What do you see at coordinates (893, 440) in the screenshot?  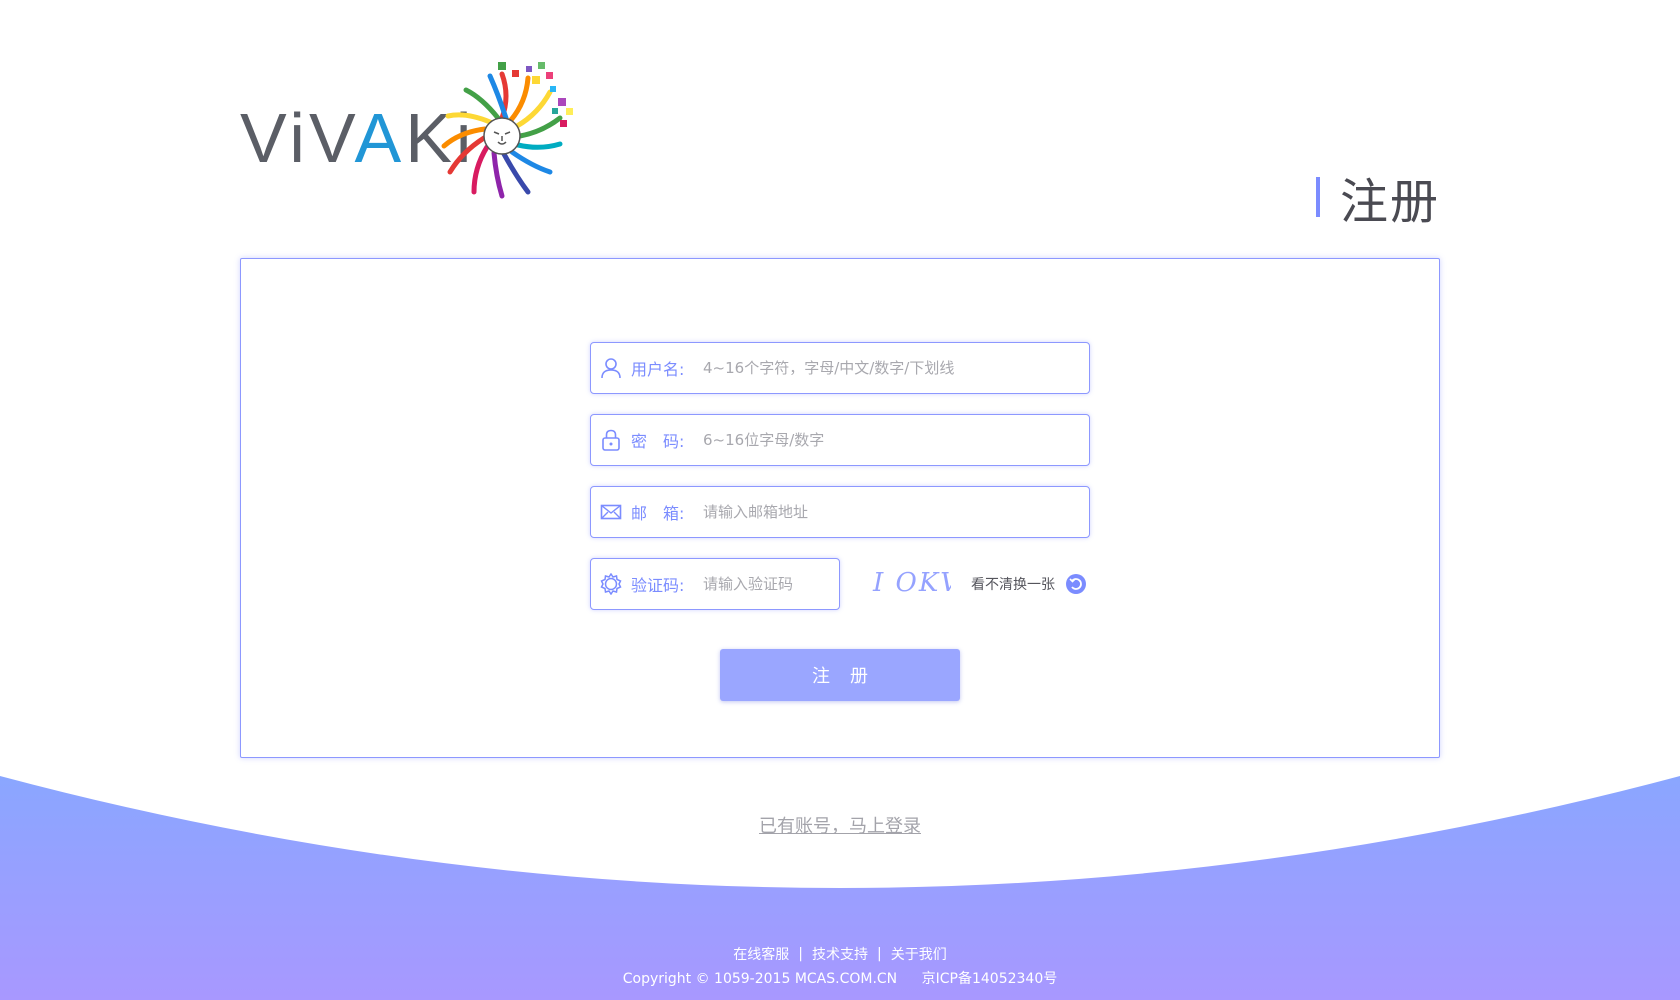 I see `password-input` at bounding box center [893, 440].